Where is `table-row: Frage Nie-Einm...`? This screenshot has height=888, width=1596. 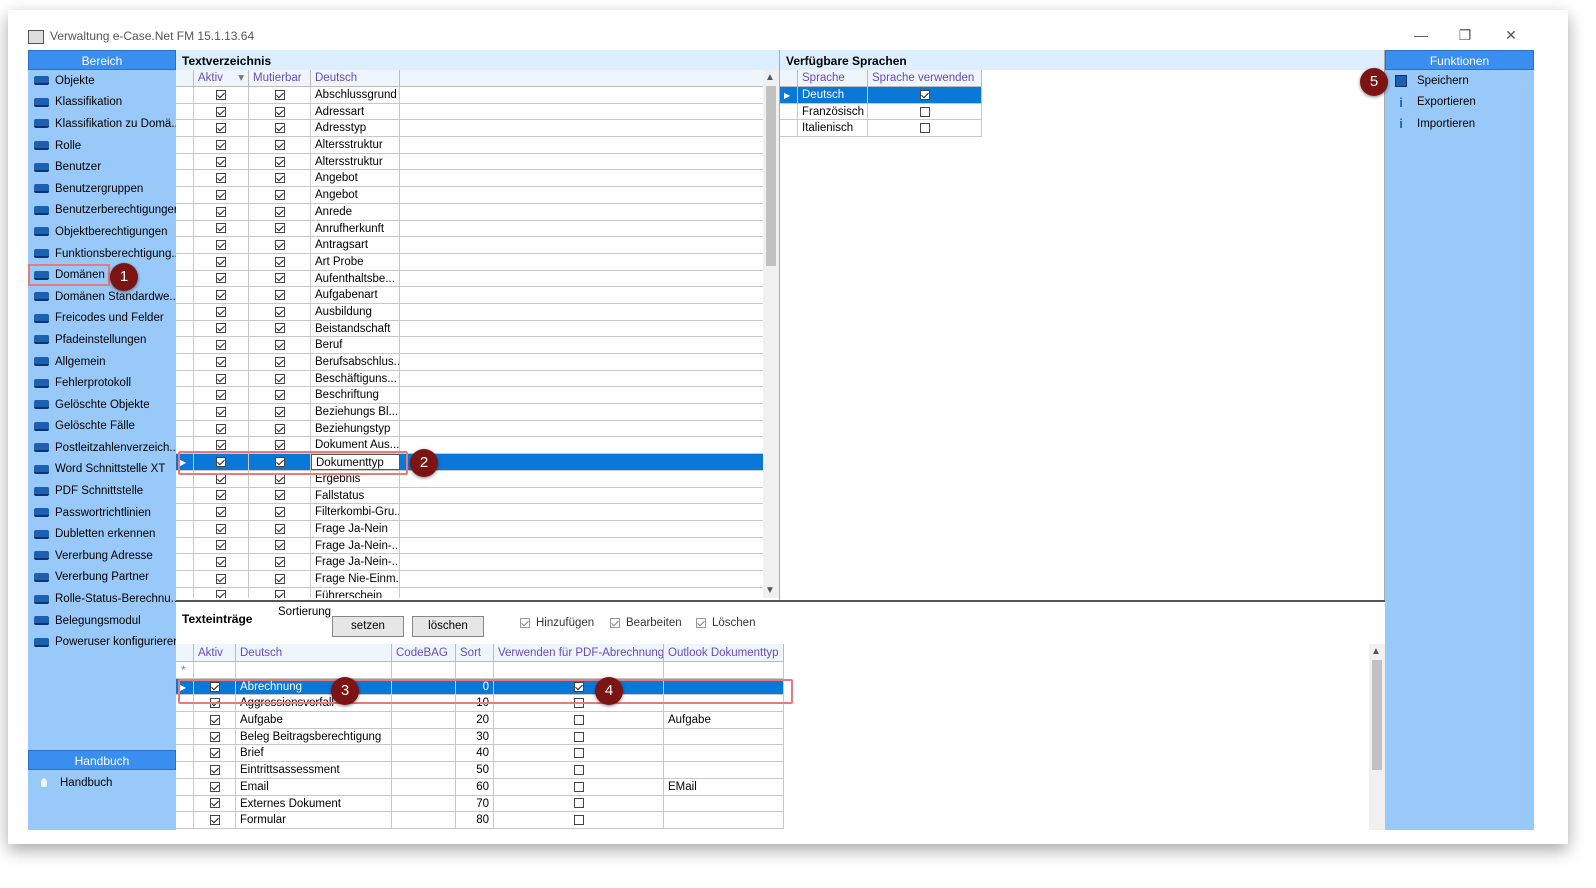
table-row: Frage Nie-Einm... is located at coordinates (477, 579).